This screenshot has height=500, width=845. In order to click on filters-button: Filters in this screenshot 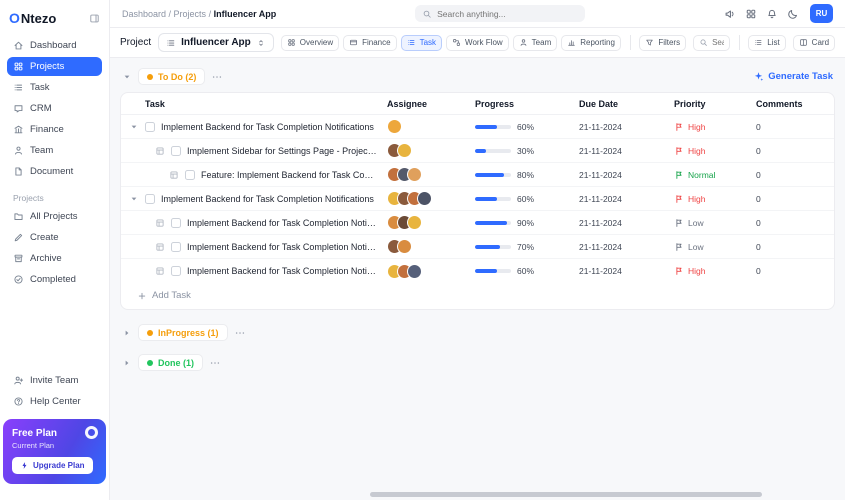, I will do `click(663, 42)`.